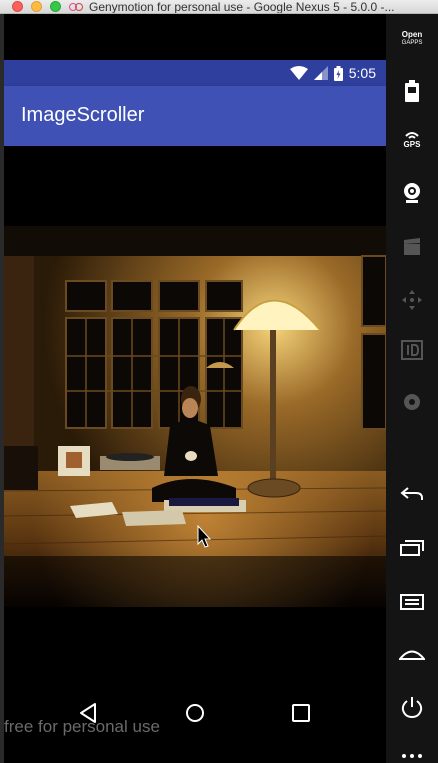 The image size is (438, 763). Describe the element at coordinates (17, 6) in the screenshot. I see `close-window-button` at that location.